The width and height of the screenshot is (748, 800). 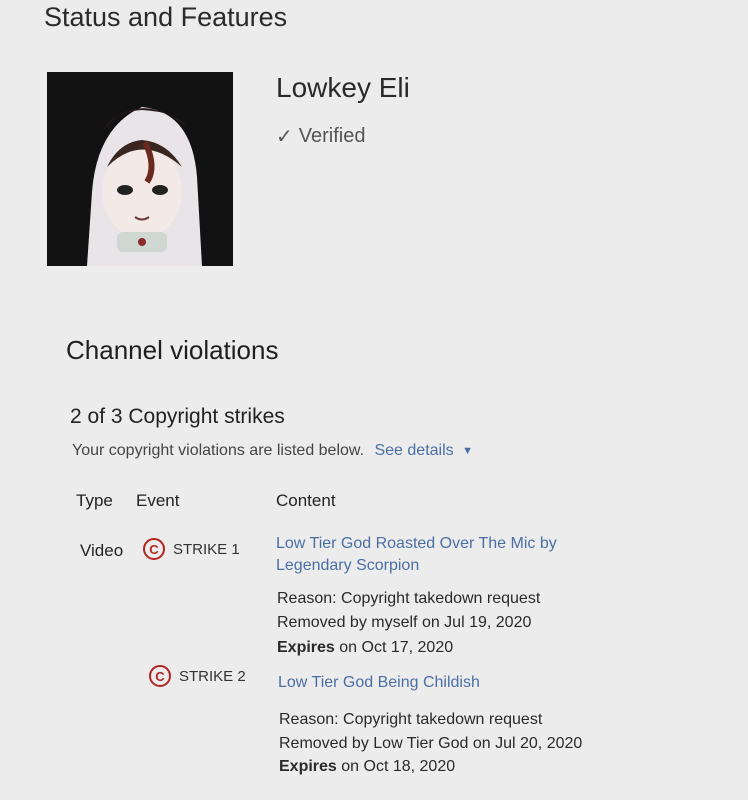 What do you see at coordinates (206, 549) in the screenshot?
I see `strike-label: STRIKE 1` at bounding box center [206, 549].